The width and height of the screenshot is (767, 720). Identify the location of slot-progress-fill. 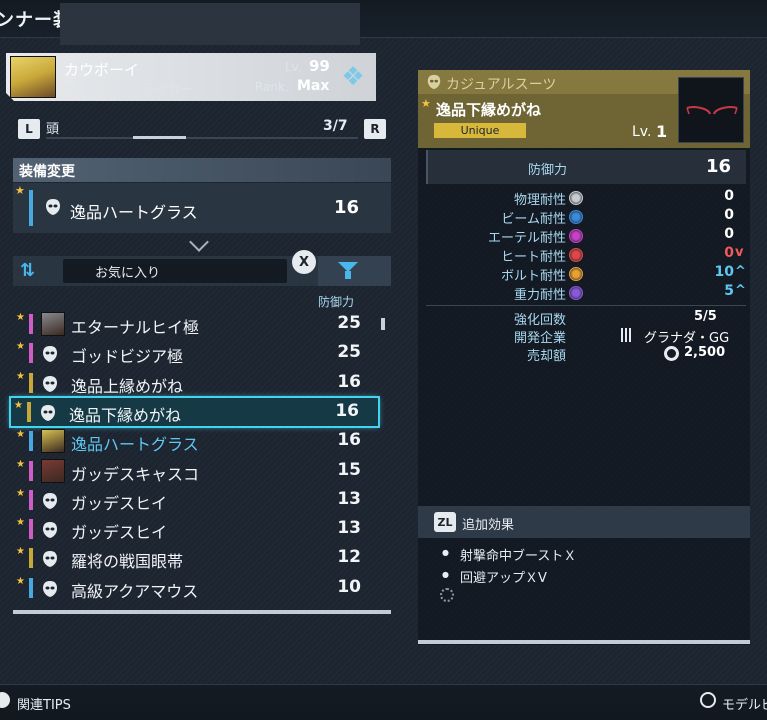
(159, 137).